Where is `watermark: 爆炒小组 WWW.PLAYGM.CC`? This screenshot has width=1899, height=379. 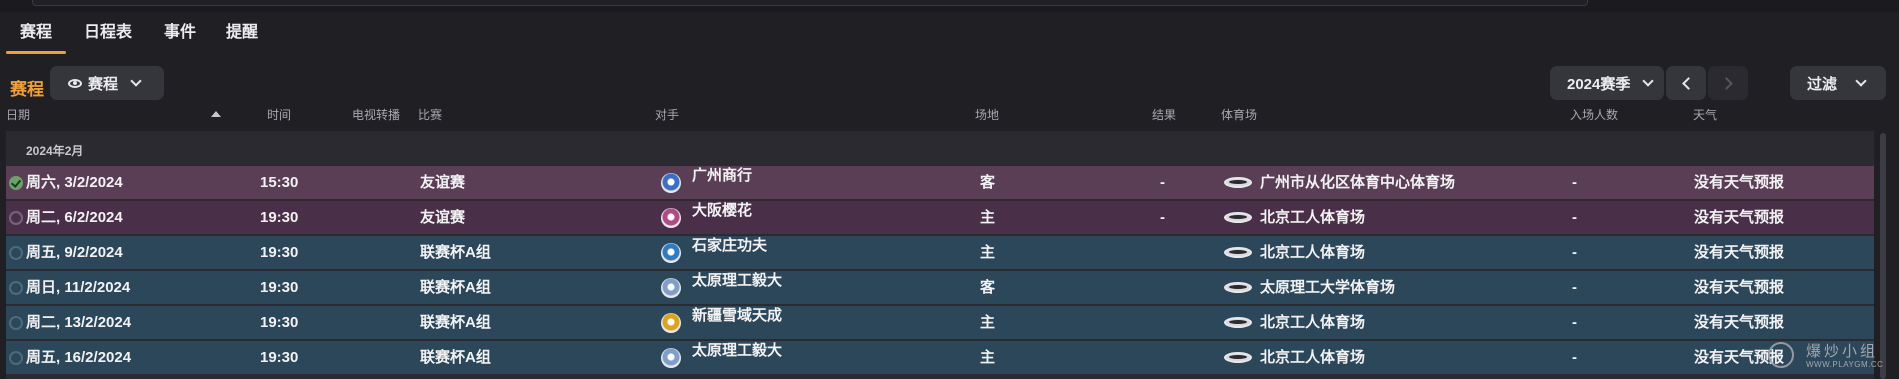 watermark: 爆炒小组 WWW.PLAYGM.CC is located at coordinates (1831, 357).